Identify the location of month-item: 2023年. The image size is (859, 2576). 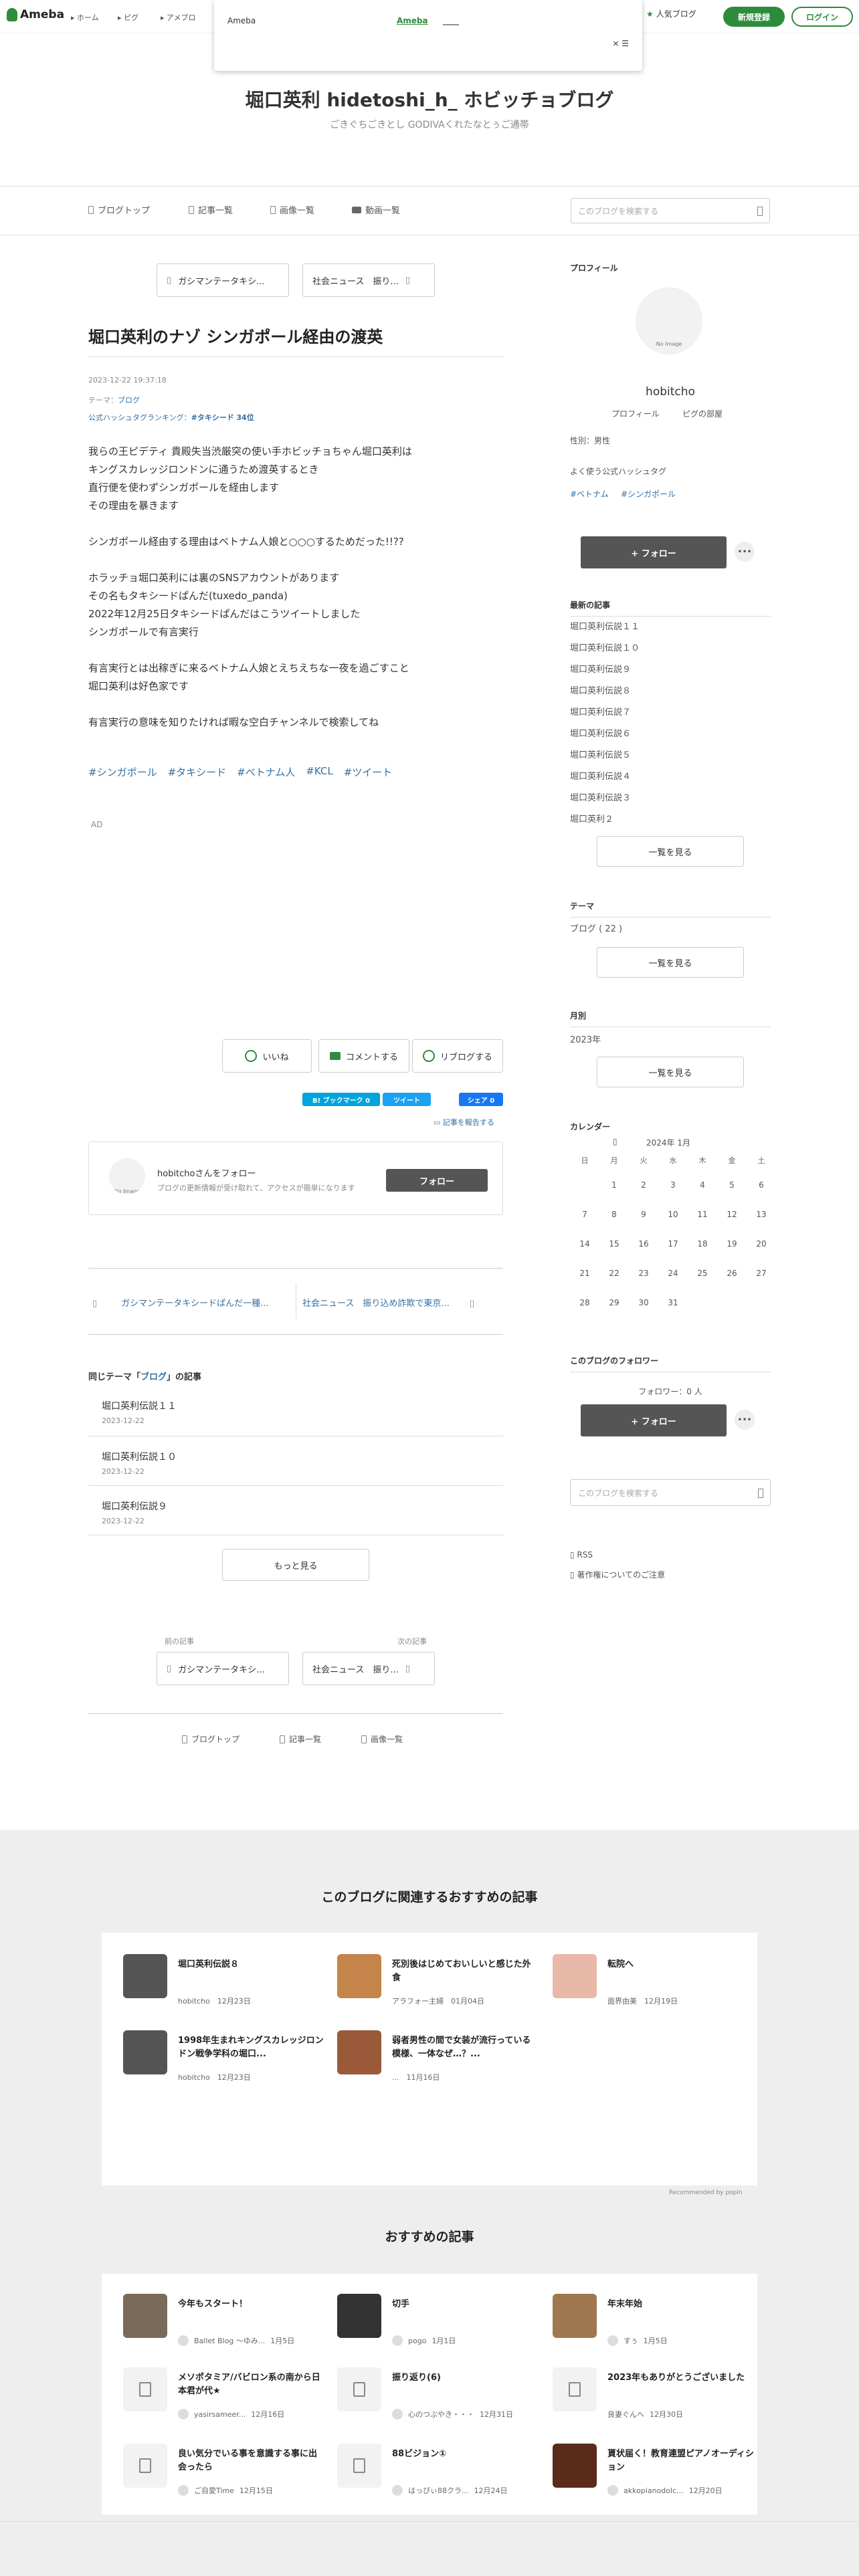
(585, 1039).